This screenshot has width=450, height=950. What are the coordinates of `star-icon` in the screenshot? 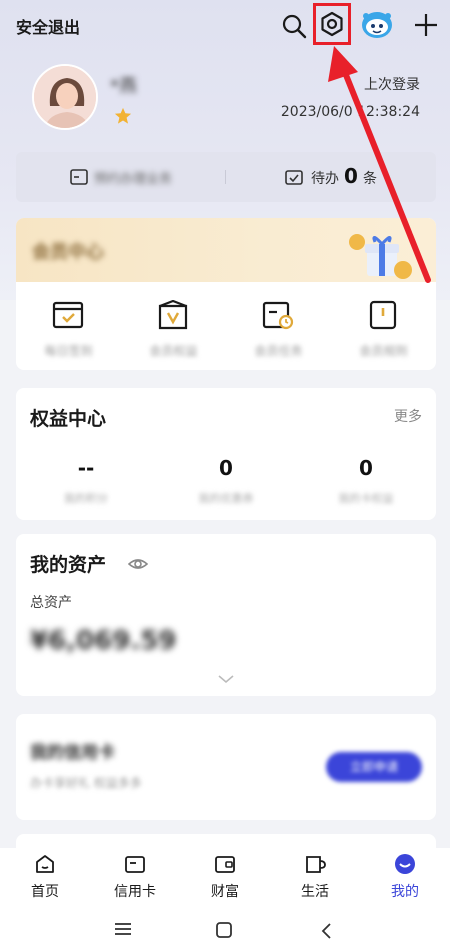 It's located at (123, 115).